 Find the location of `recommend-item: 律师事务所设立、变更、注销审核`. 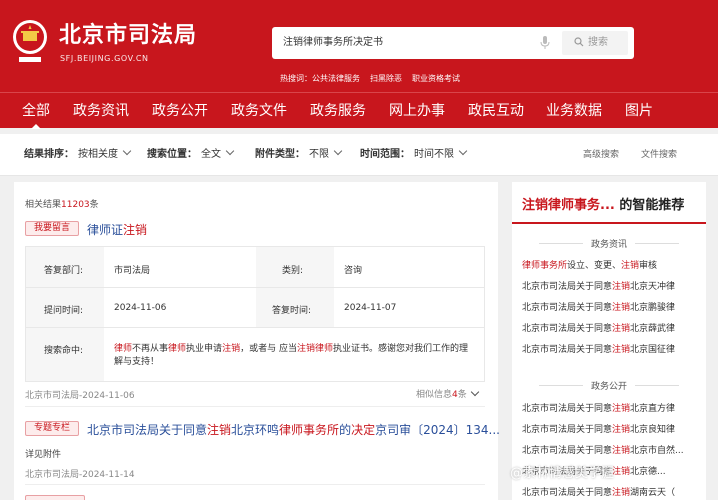

recommend-item: 律师事务所设立、变更、注销审核 is located at coordinates (610, 264).